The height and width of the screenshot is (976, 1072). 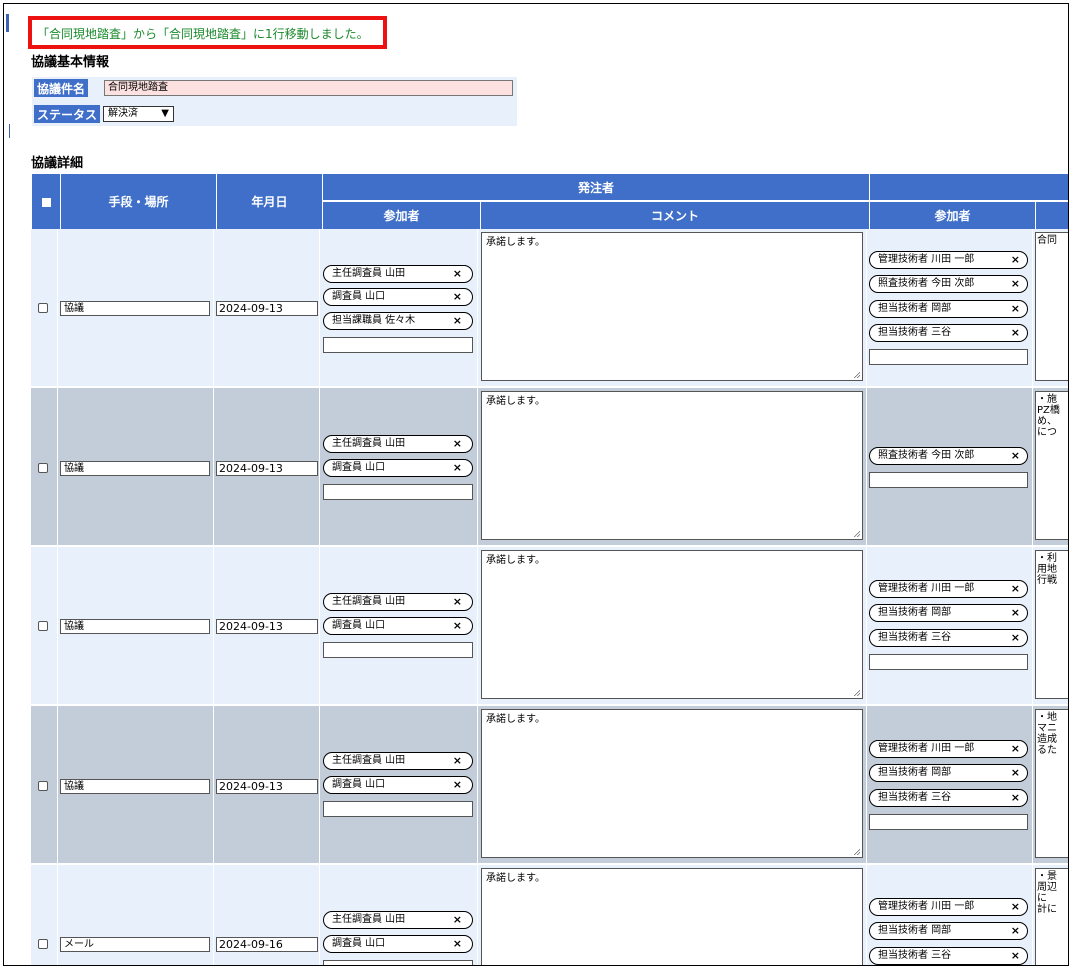 I want to click on contractor-comment-textarea: ・地 マニ 造成 るた, so click(x=1051, y=783).